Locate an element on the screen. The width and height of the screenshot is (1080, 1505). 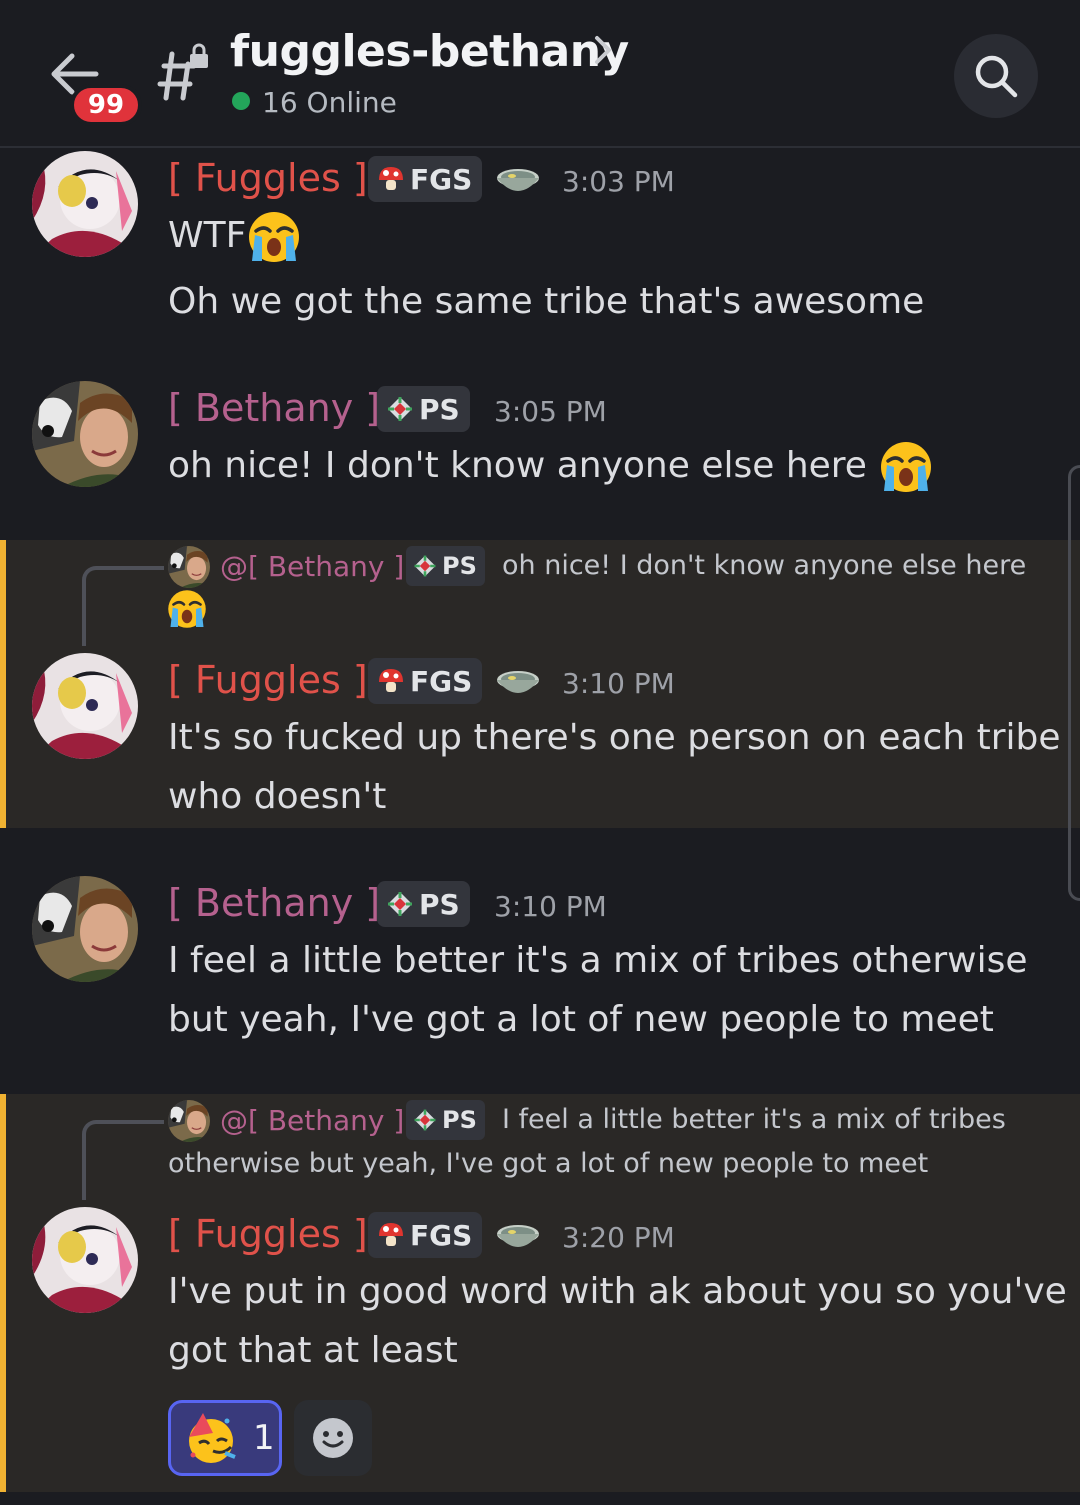
channel-name: fuggles-bethany is located at coordinates (429, 51).